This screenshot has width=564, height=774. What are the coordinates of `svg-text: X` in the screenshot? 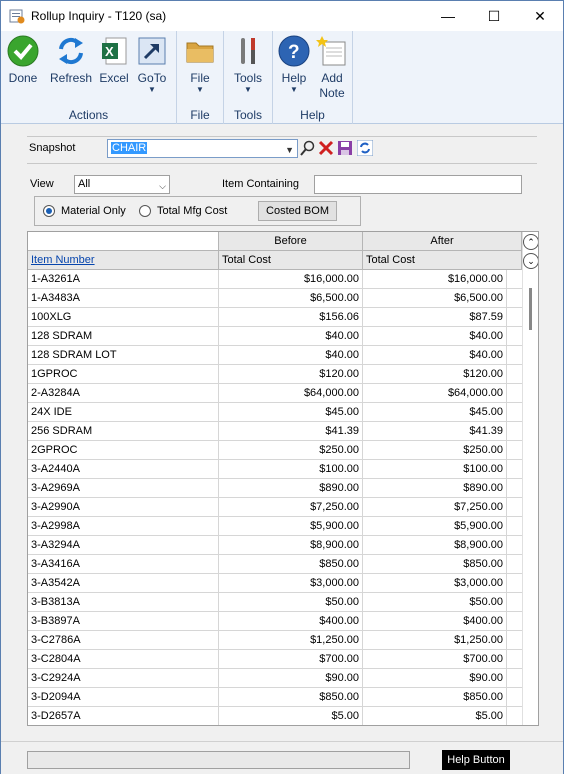 It's located at (109, 51).